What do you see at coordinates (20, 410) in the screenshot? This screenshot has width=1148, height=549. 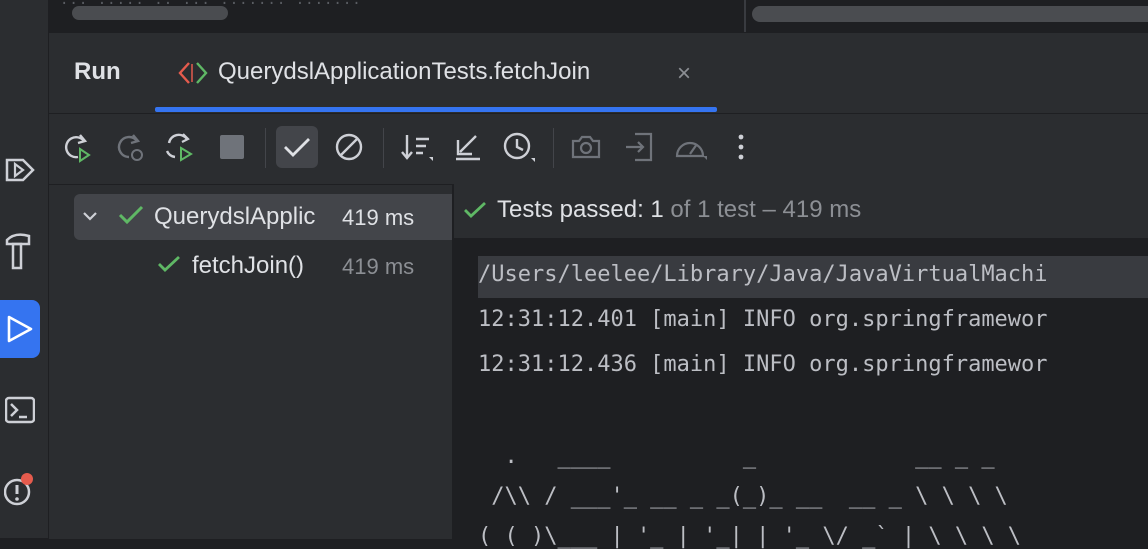 I see `terminal-icon` at bounding box center [20, 410].